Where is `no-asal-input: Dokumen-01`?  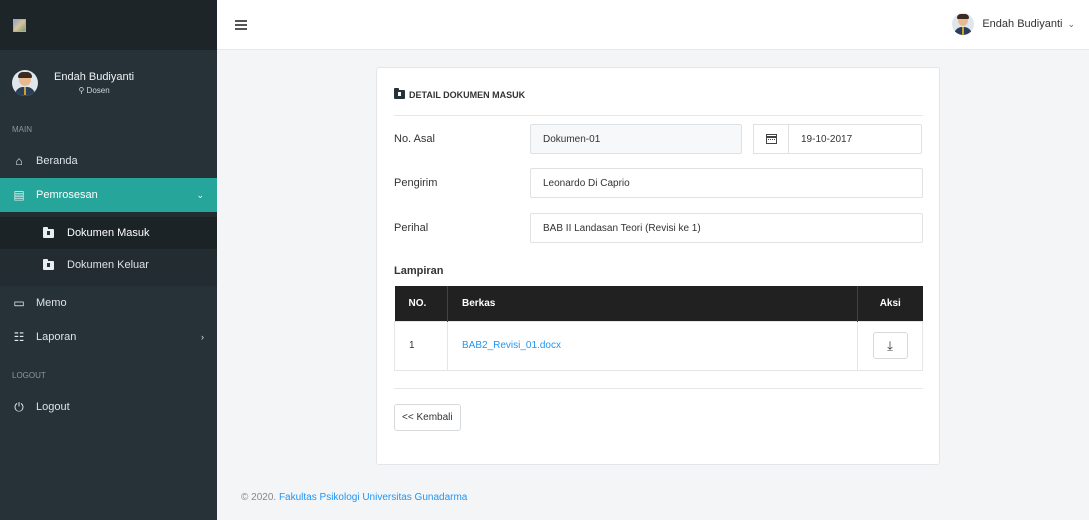 no-asal-input: Dokumen-01 is located at coordinates (636, 139).